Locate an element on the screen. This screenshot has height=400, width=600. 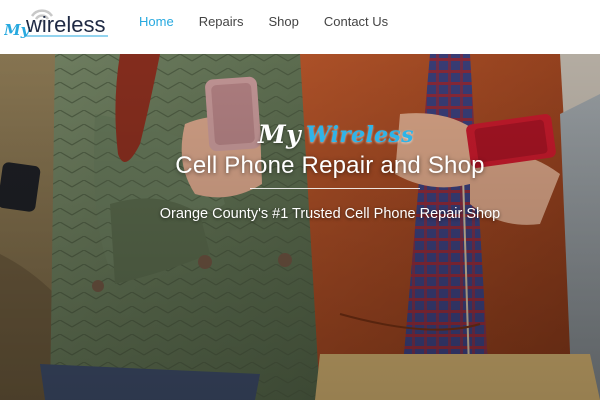
wifi-logo-icon: My wireless is located at coordinates (56, 24).